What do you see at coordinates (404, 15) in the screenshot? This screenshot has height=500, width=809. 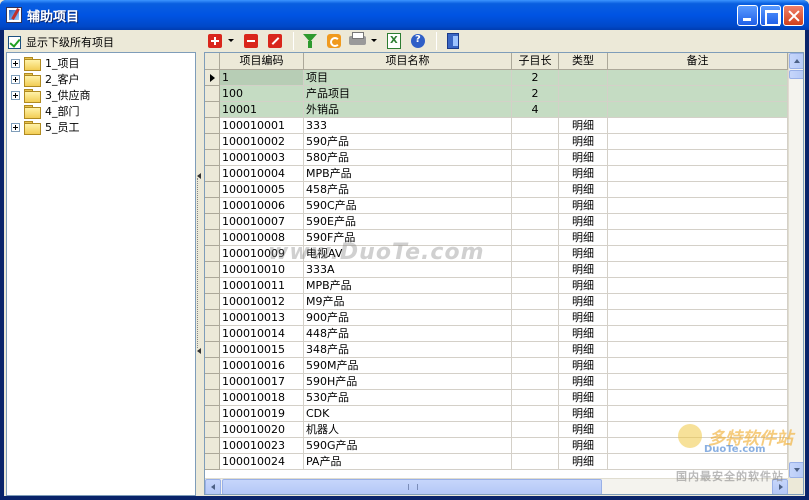 I see `title-bar: 辅助项目` at bounding box center [404, 15].